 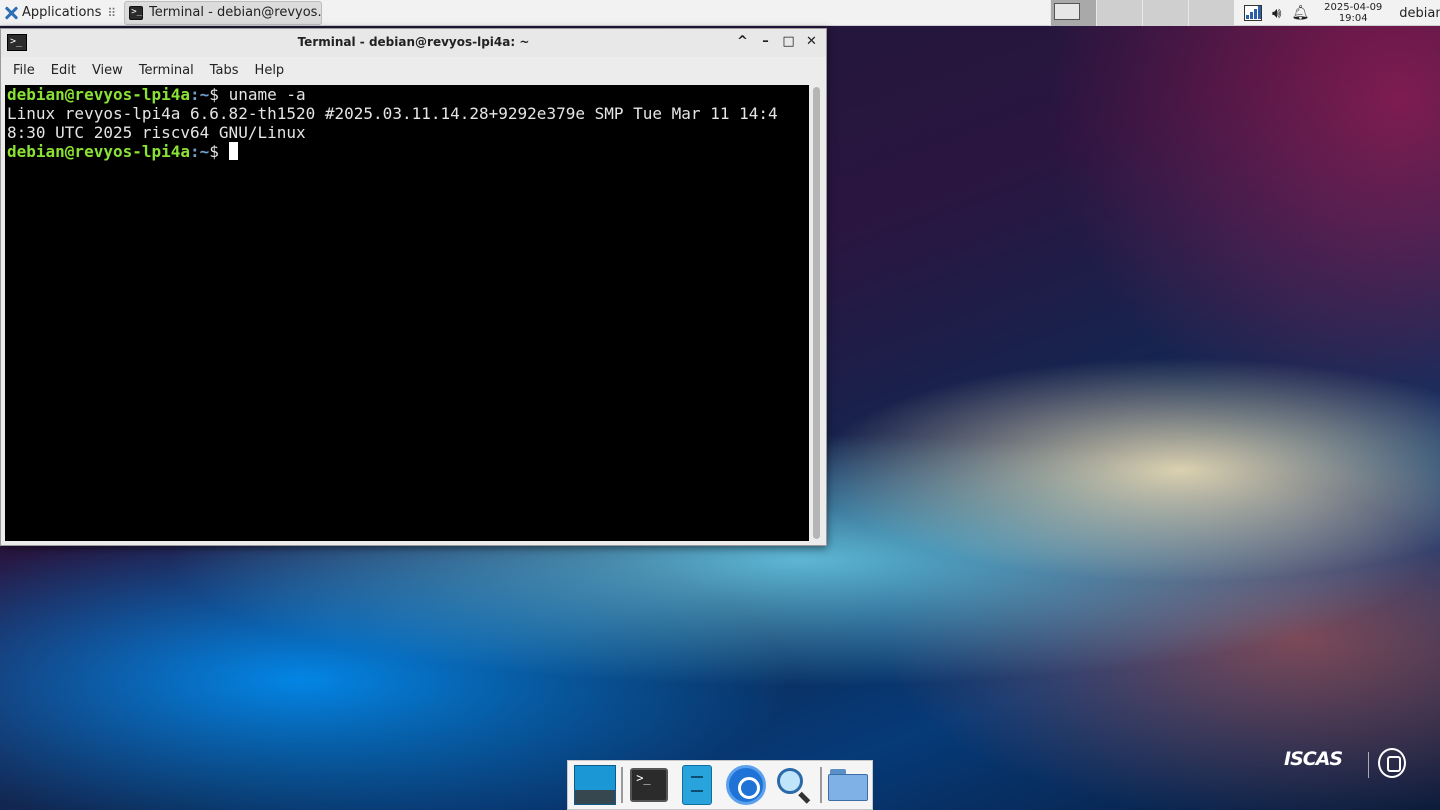 I want to click on dock: >_, so click(x=720, y=785).